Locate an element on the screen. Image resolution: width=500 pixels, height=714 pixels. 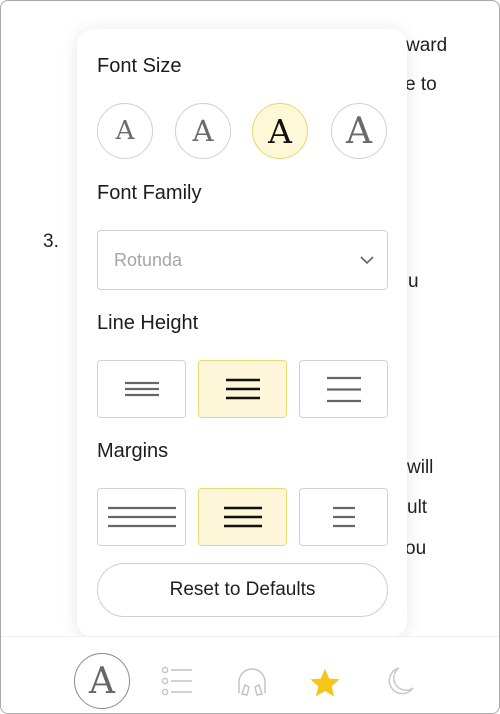
margins-medium-icon is located at coordinates (242, 517).